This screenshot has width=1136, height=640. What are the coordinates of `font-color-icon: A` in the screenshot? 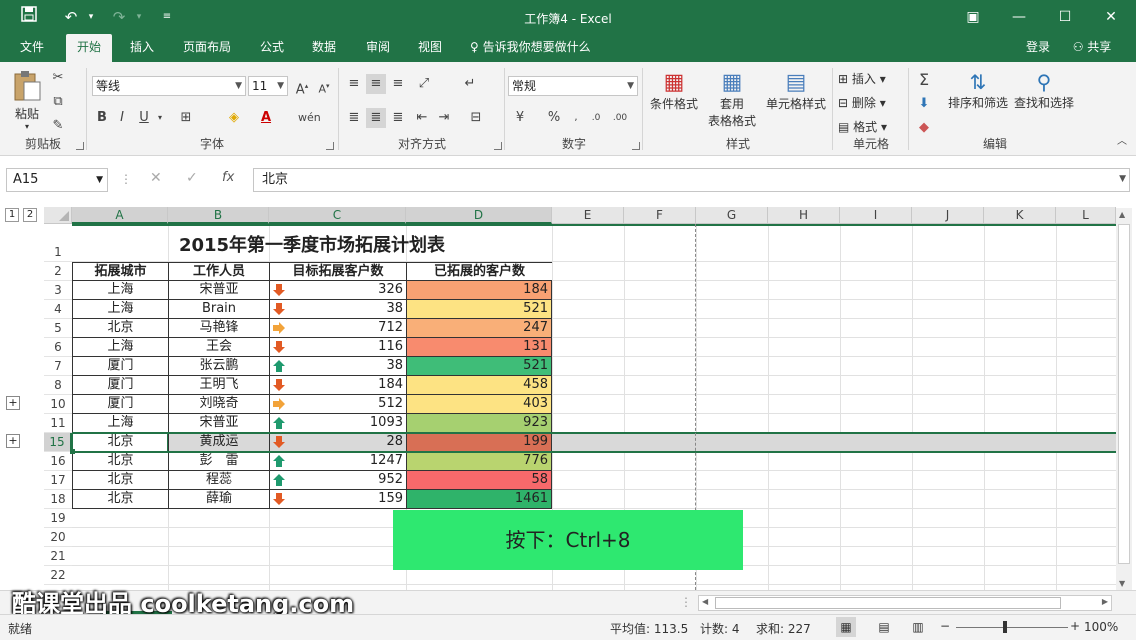 It's located at (266, 118).